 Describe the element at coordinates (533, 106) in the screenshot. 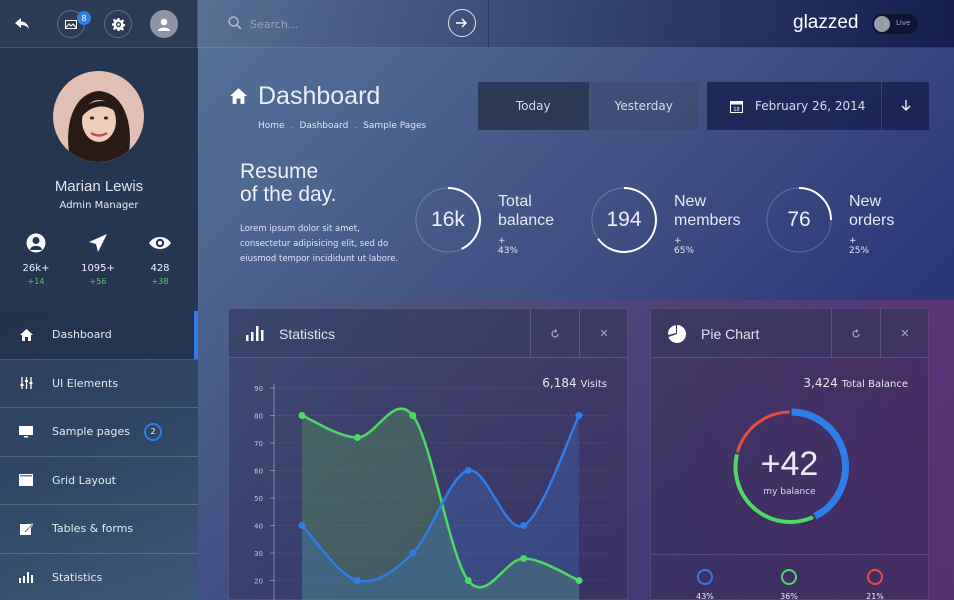

I see `today-button: Today` at that location.